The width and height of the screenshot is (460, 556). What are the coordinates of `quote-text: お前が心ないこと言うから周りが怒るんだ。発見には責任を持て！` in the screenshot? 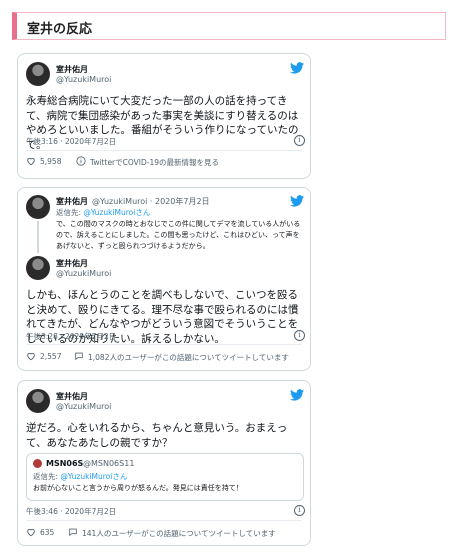 It's located at (138, 488).